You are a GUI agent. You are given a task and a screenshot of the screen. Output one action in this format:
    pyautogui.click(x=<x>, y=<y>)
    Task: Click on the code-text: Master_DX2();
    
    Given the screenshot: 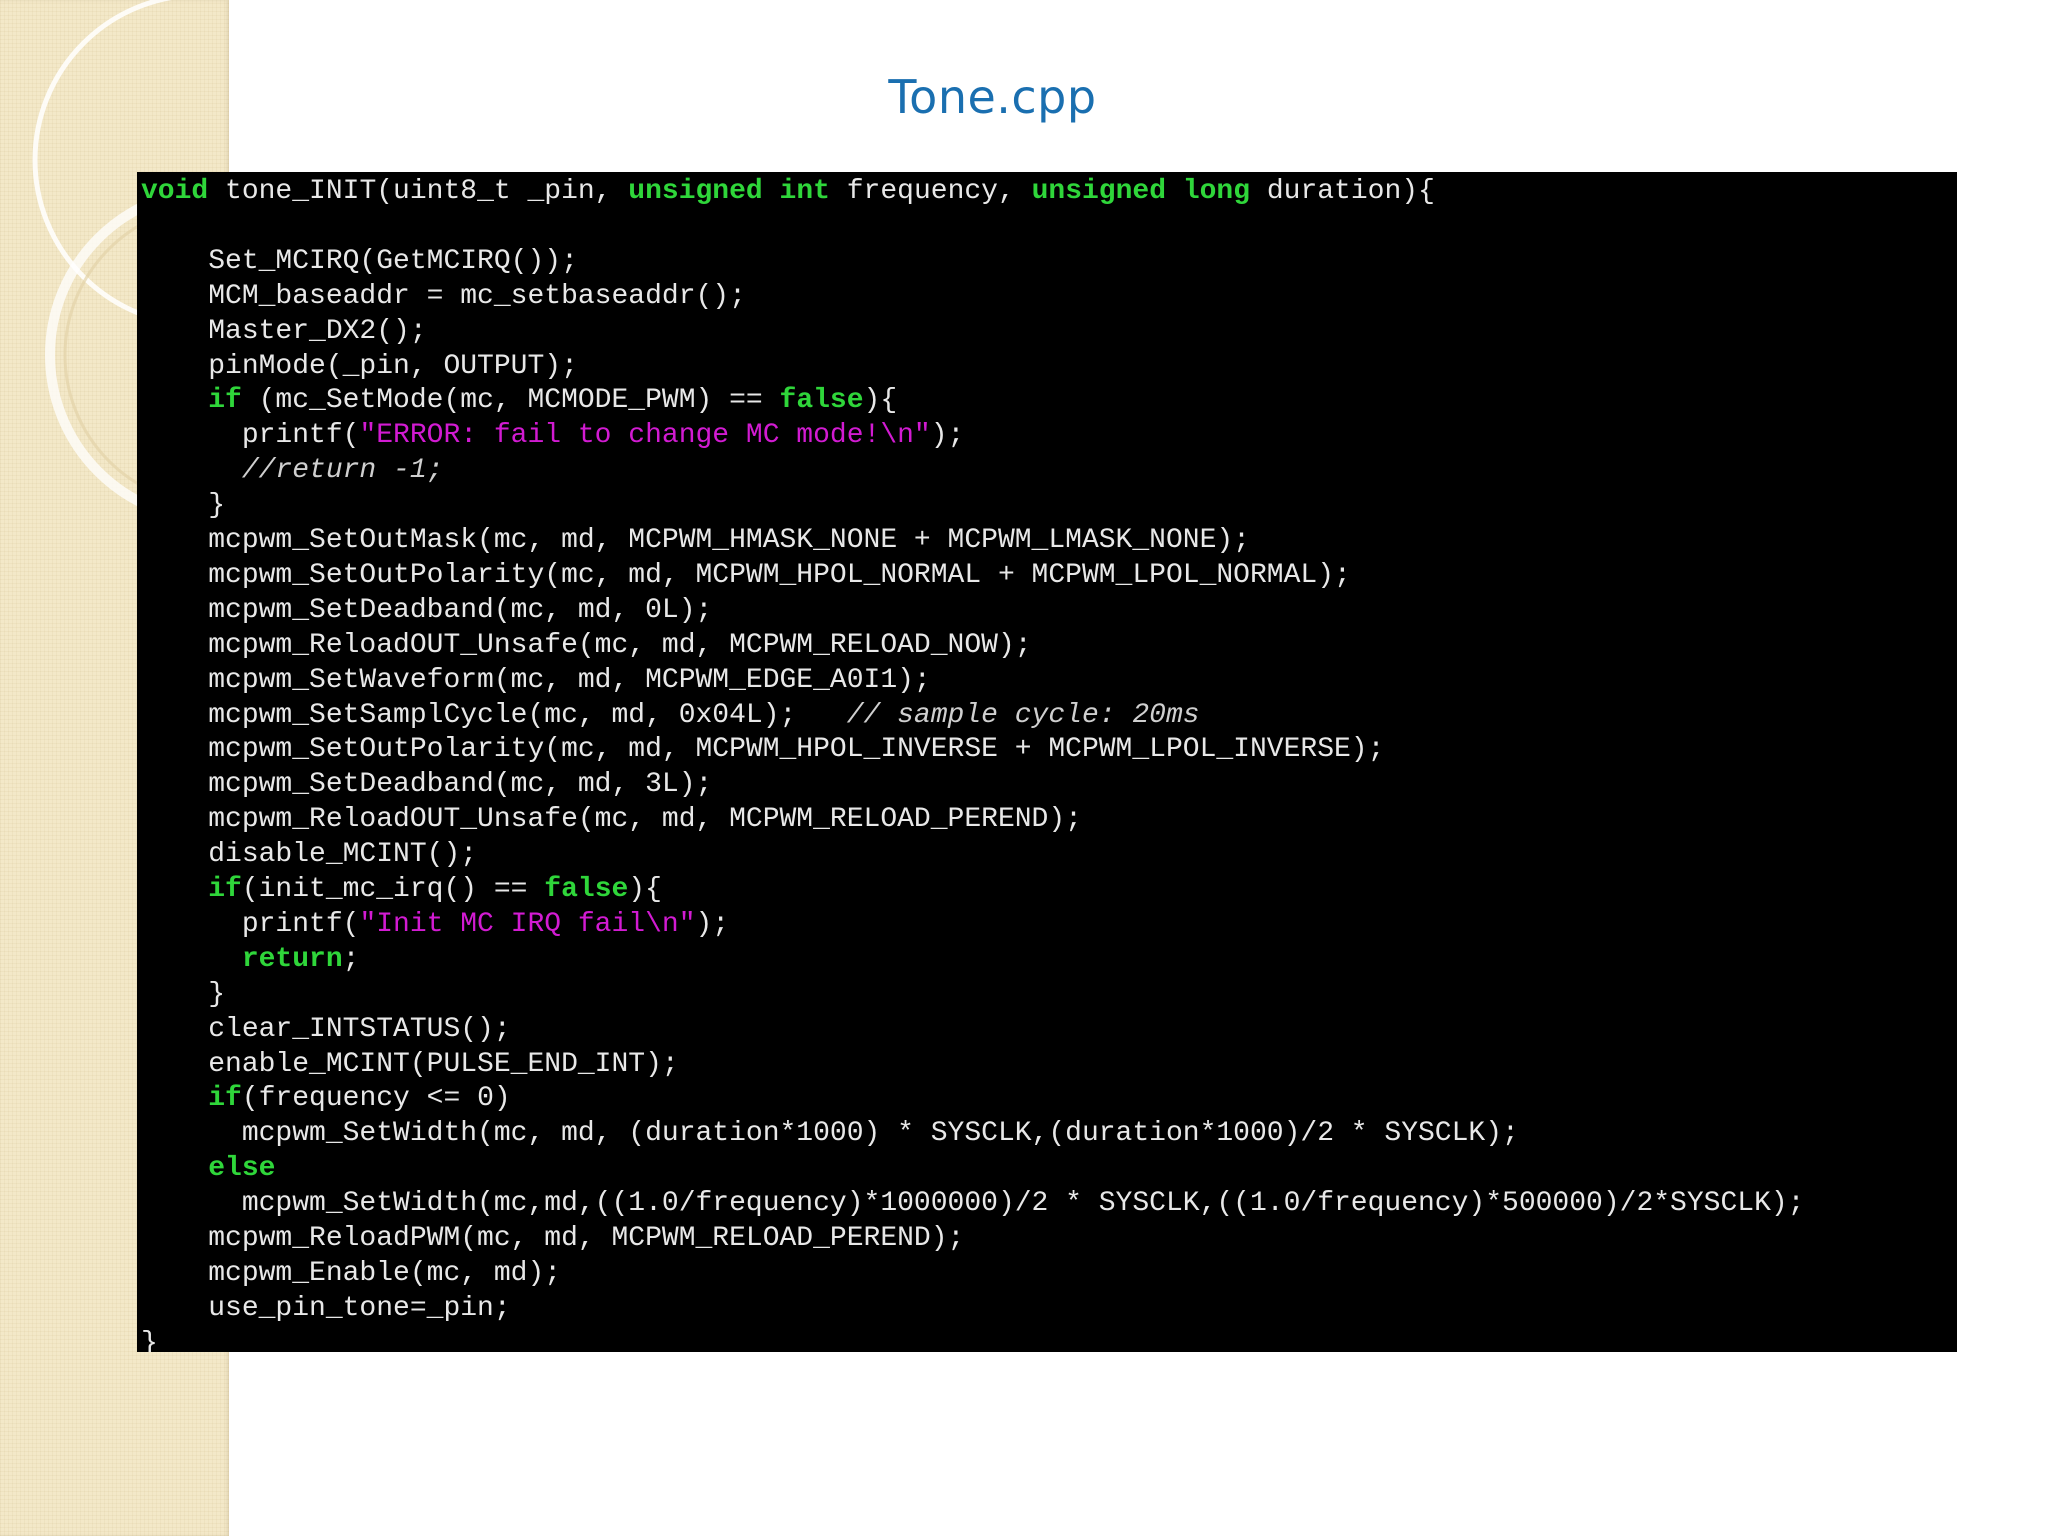 What is the action you would take?
    pyautogui.click(x=284, y=331)
    